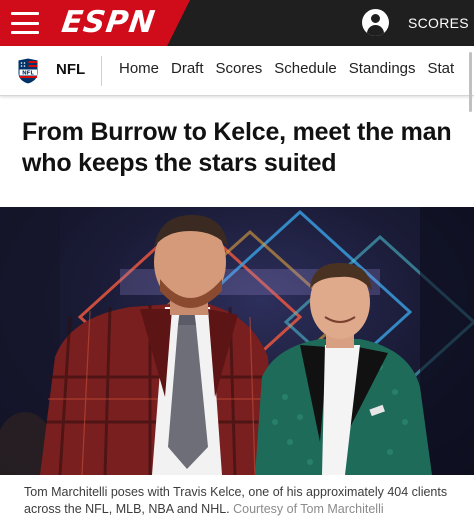 Image resolution: width=474 pixels, height=528 pixels. I want to click on nav-stats: Stat, so click(441, 68).